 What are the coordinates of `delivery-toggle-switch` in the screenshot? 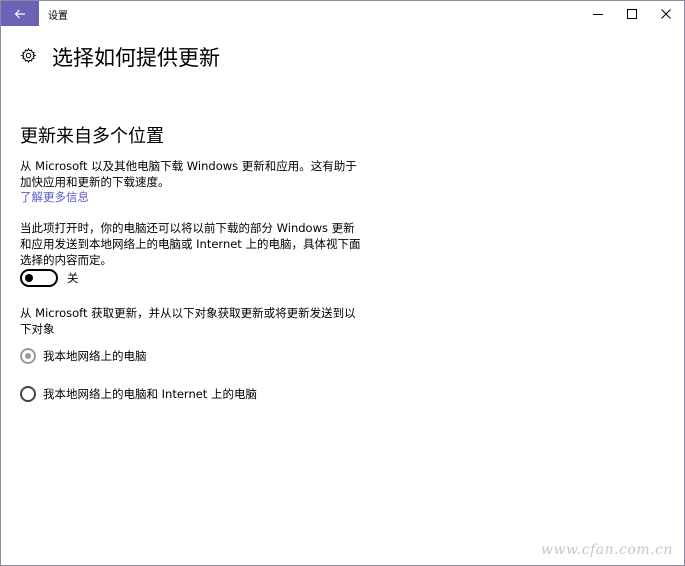 It's located at (39, 278).